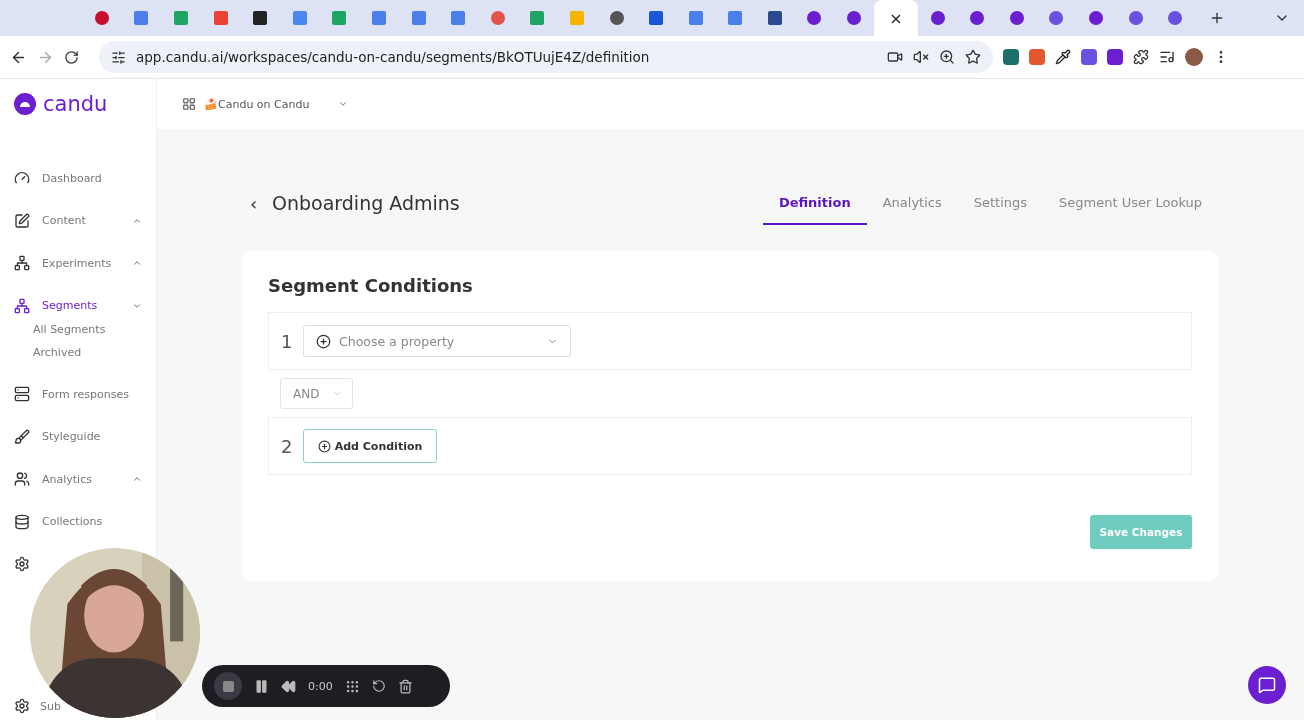  I want to click on brush-icon, so click(22, 436).